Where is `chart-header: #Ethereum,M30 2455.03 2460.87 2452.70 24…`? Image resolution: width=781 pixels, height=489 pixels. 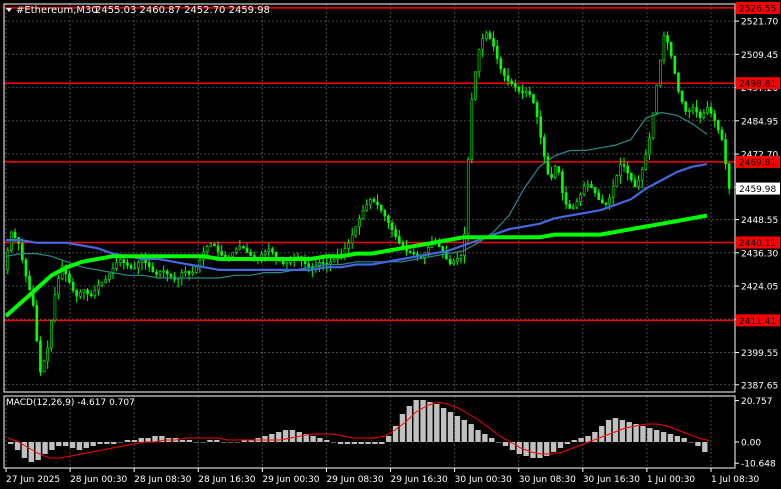
chart-header: #Ethereum,M30 2455.03 2460.87 2452.70 24… is located at coordinates (138, 10).